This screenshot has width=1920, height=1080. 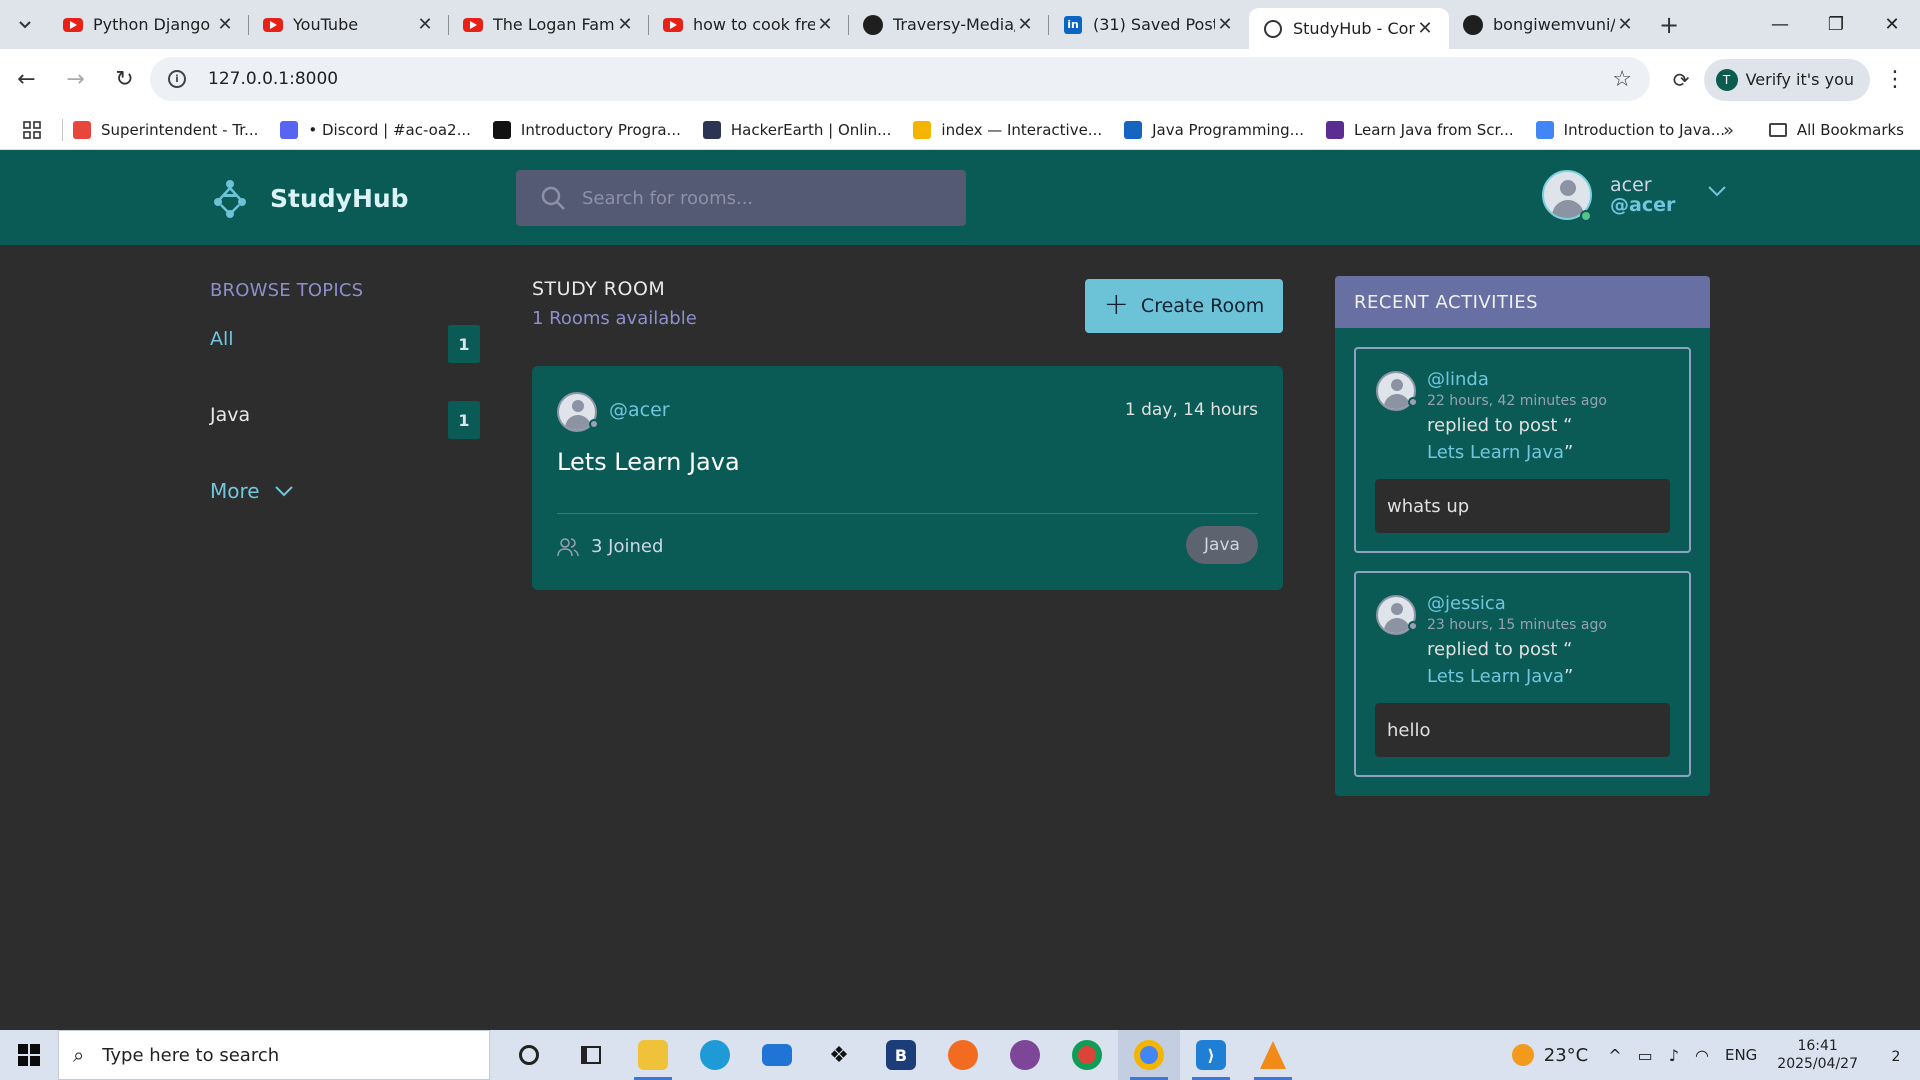 I want to click on browser-tab: Traversy-Media/ ✕, so click(x=949, y=24).